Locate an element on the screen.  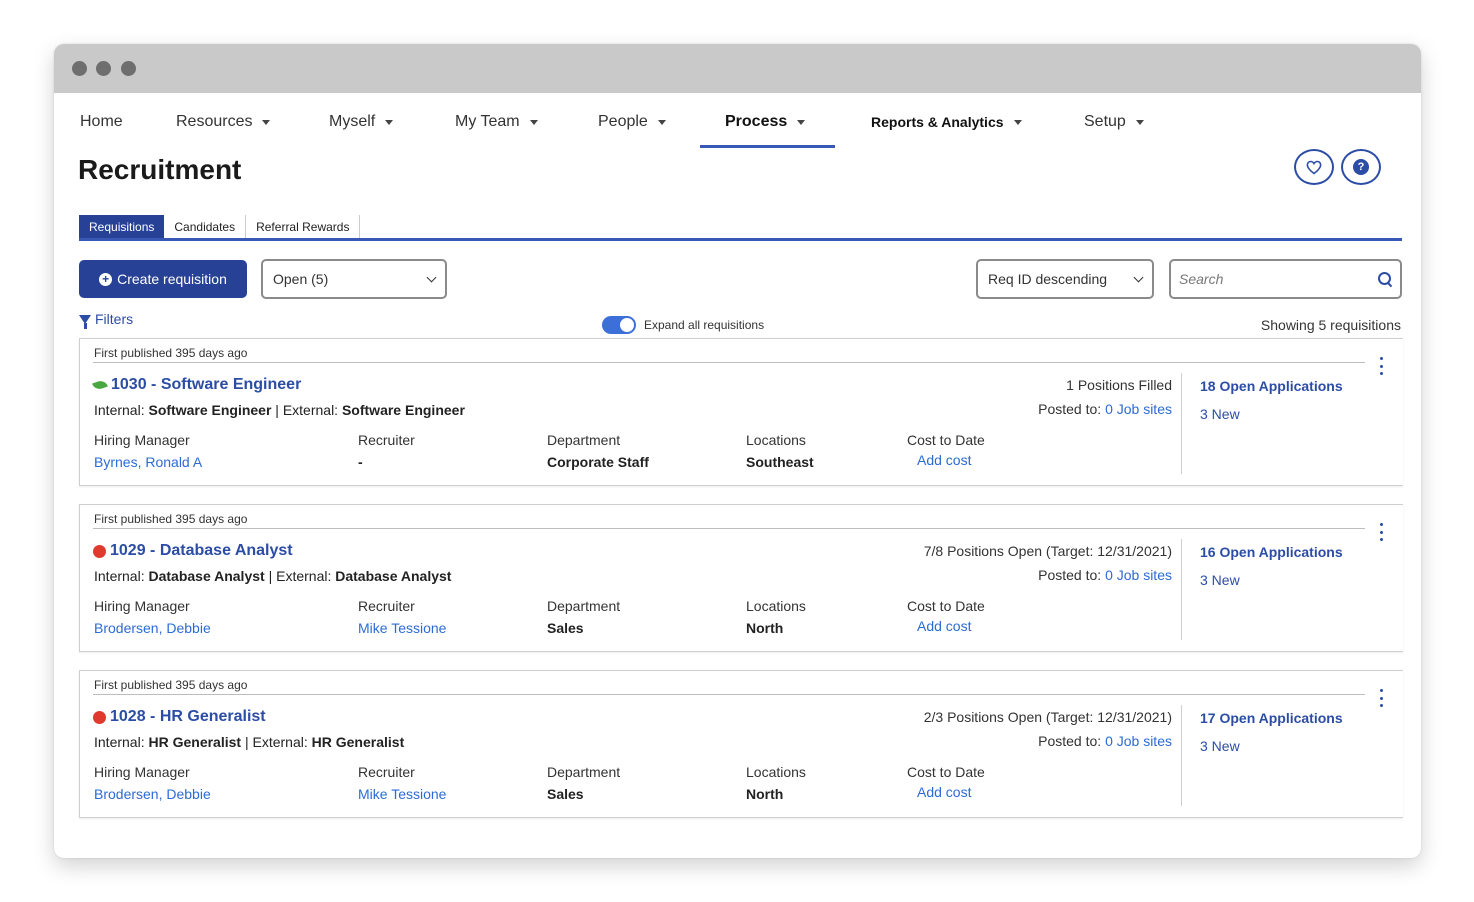
nav-people: People is located at coordinates (632, 122).